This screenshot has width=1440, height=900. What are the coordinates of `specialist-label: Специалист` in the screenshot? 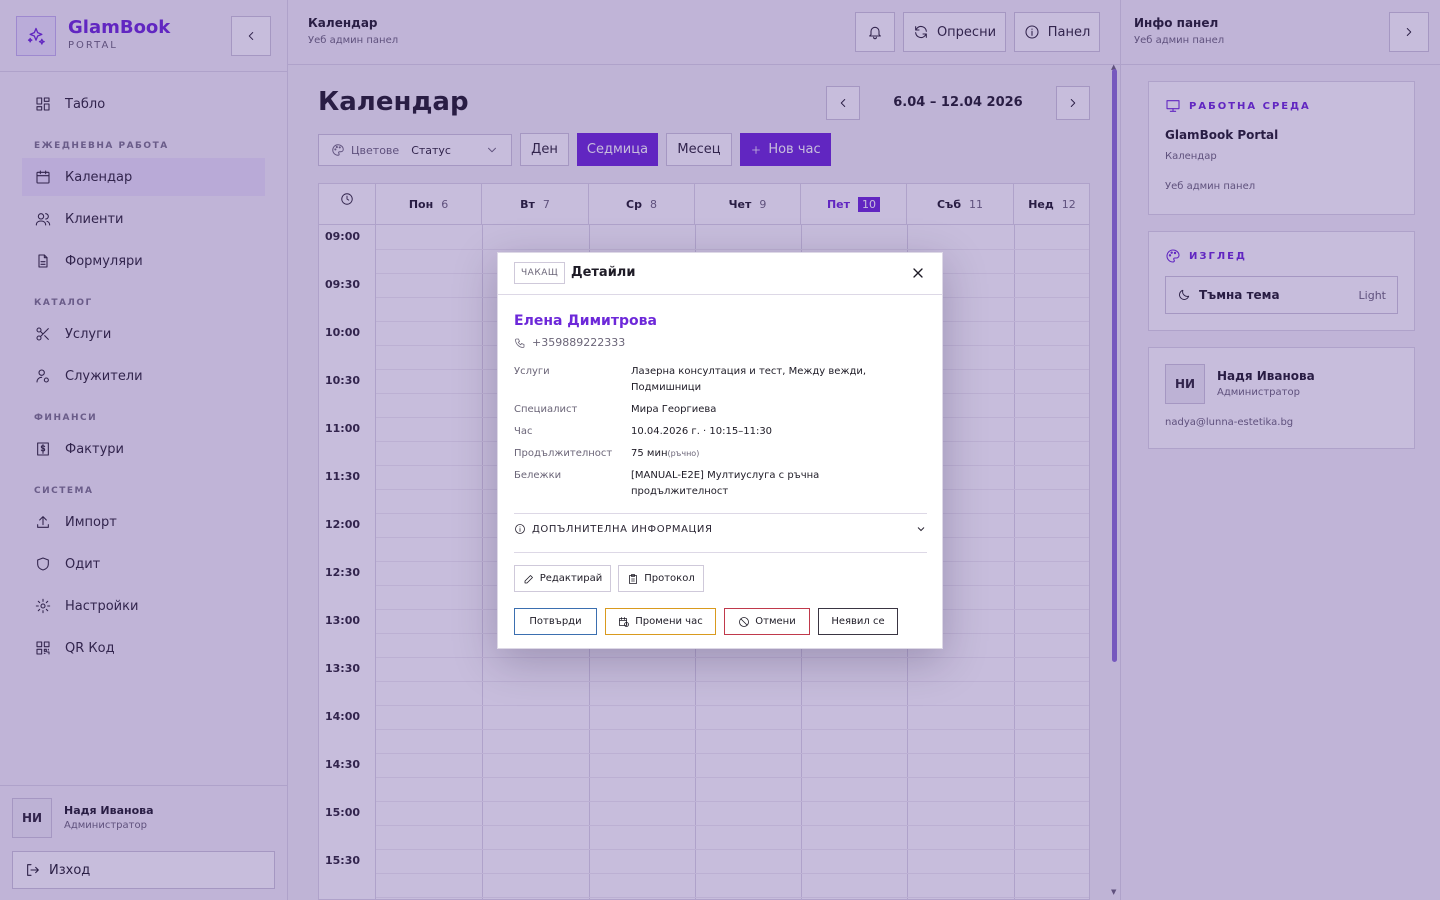 It's located at (546, 409).